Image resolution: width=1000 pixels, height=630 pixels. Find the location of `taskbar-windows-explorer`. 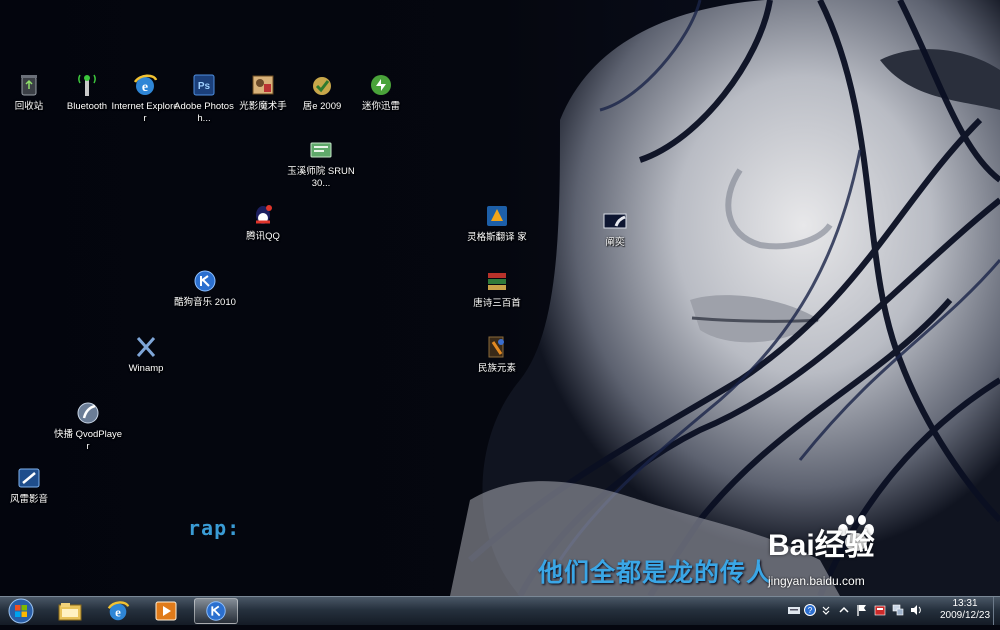

taskbar-windows-explorer is located at coordinates (70, 611).